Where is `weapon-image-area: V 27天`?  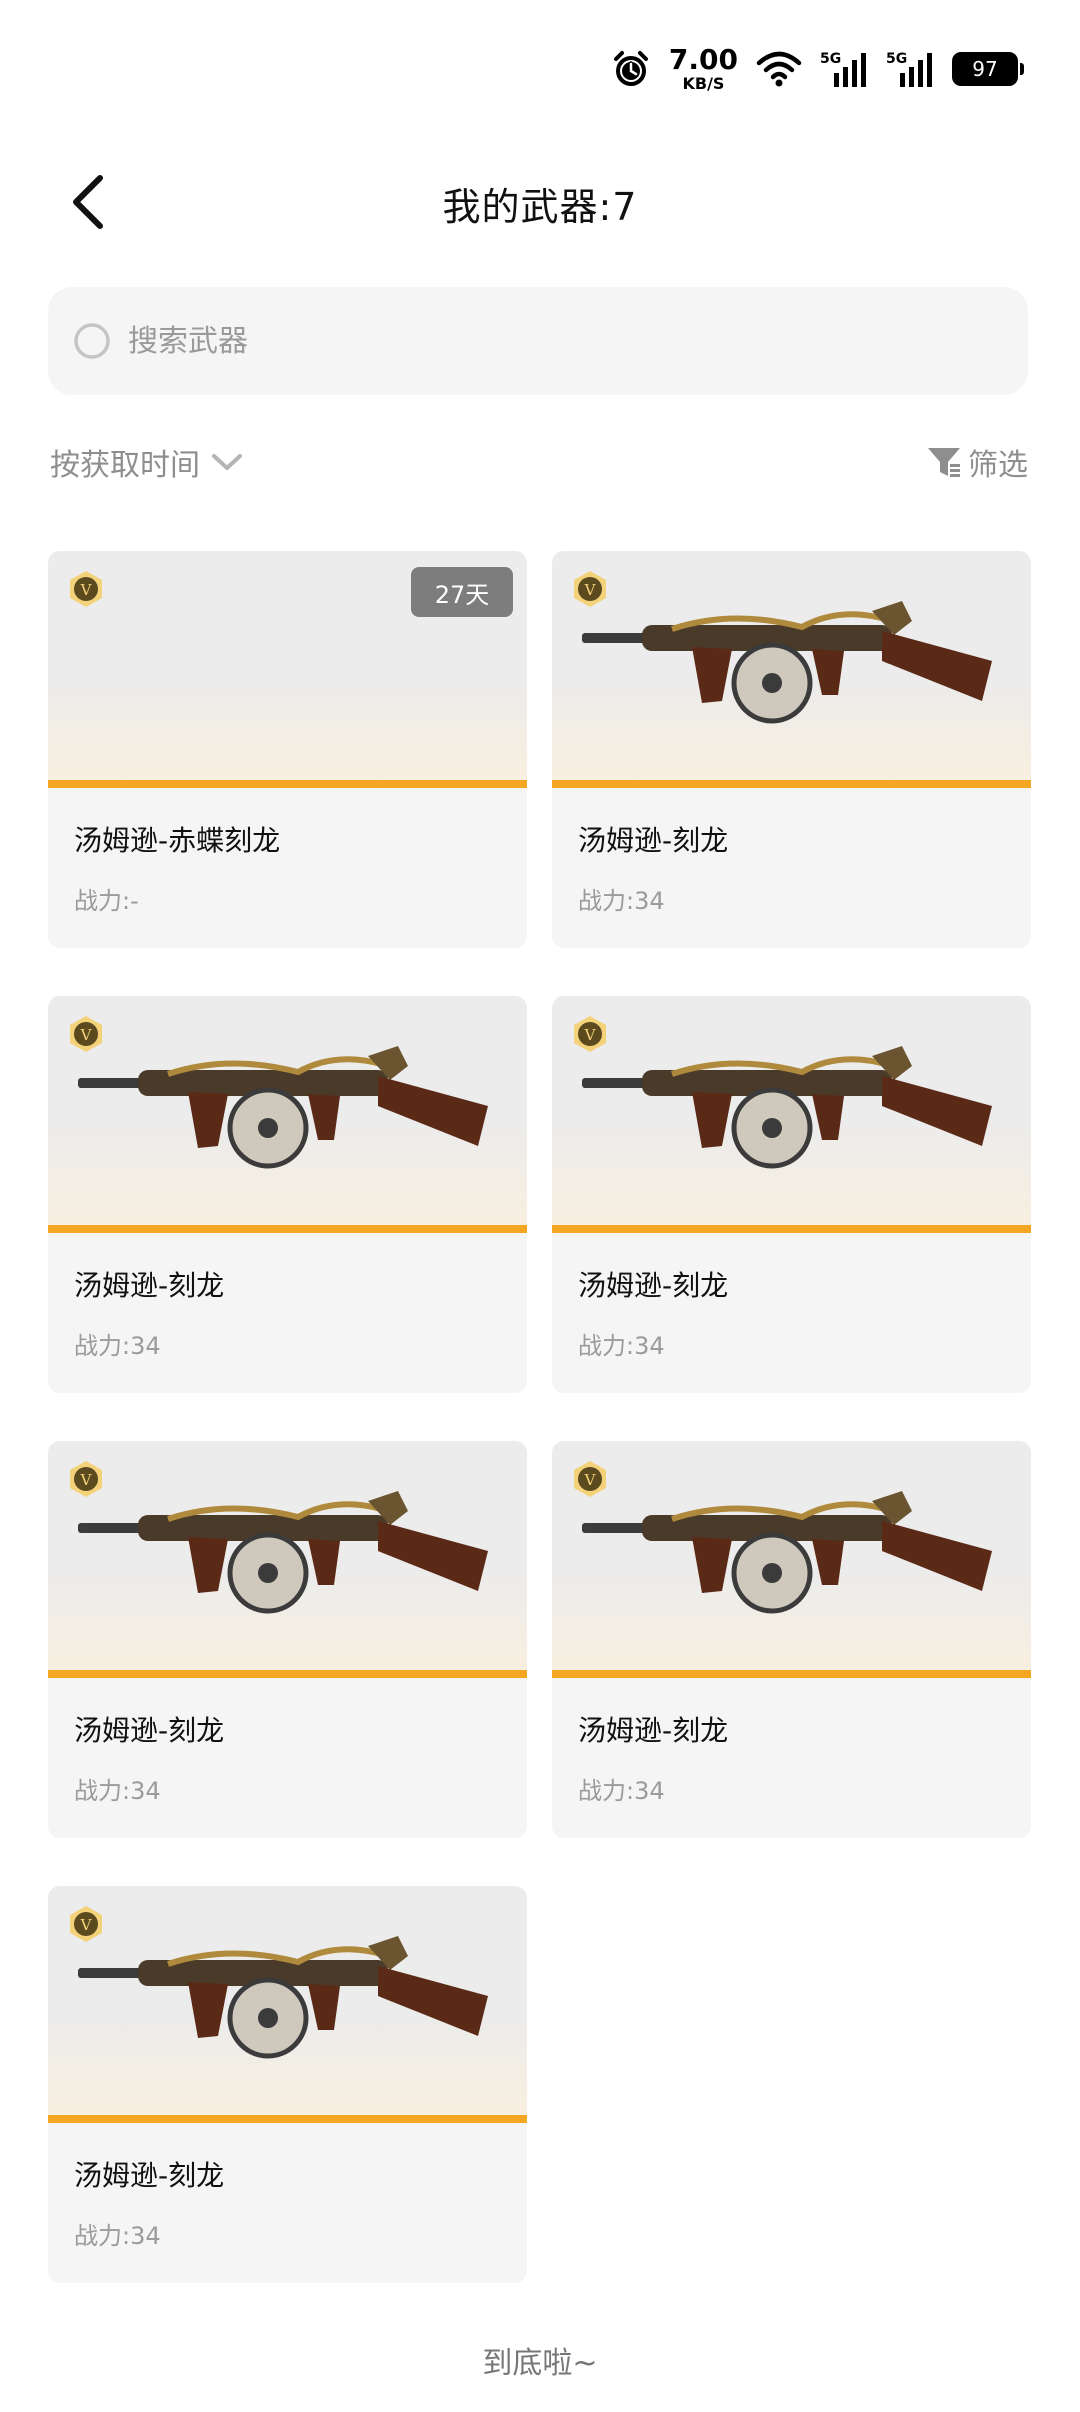
weapon-image-area: V 27天 is located at coordinates (287, 669).